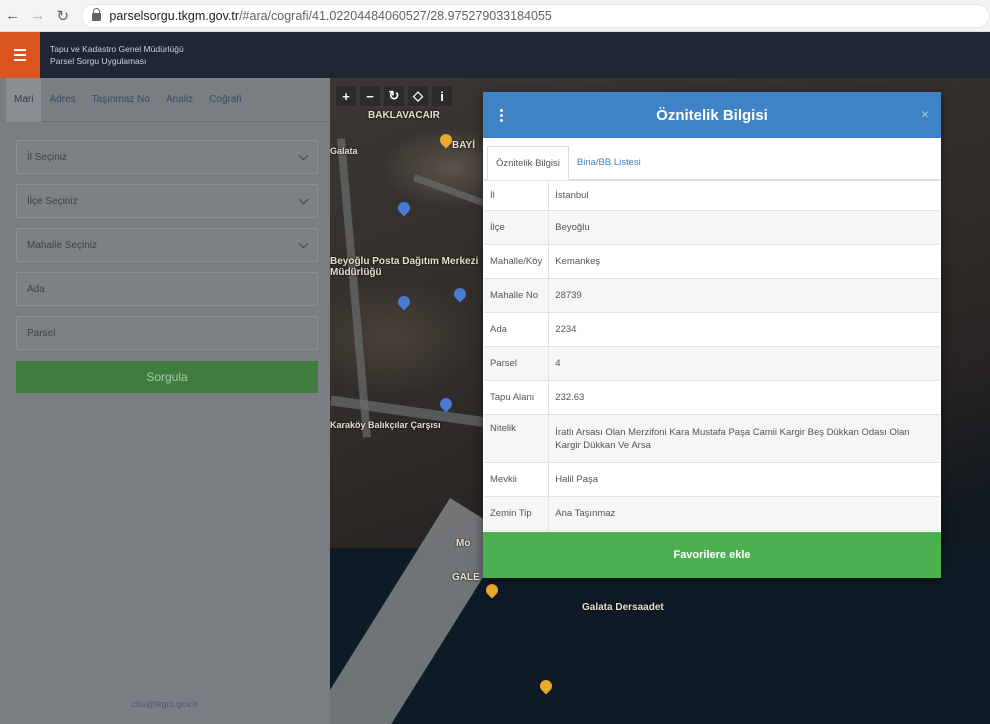 The image size is (990, 724). I want to click on table-row: Tapu Alanı 232.63, so click(712, 397).